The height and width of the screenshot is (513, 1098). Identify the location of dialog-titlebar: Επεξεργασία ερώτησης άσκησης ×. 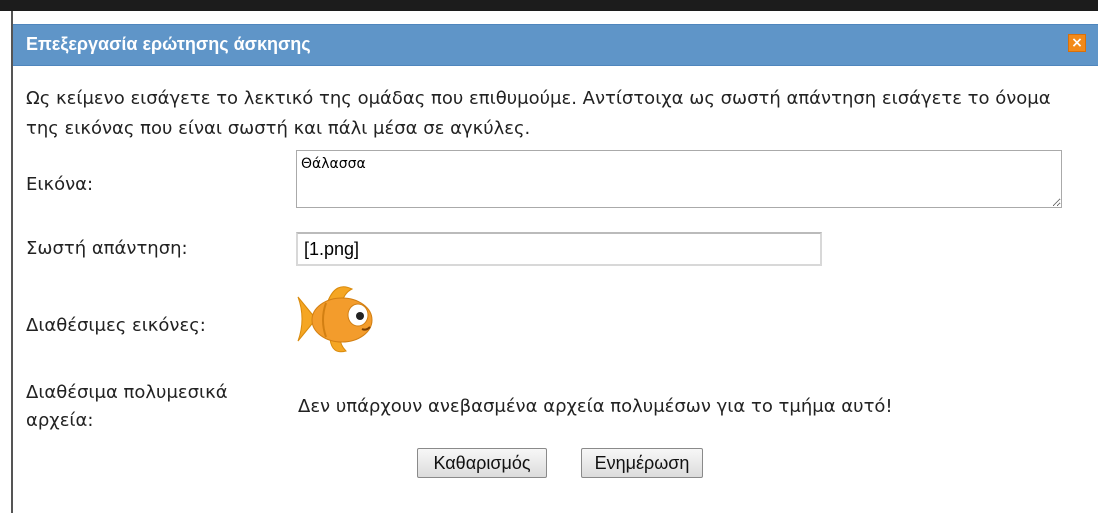
(555, 45).